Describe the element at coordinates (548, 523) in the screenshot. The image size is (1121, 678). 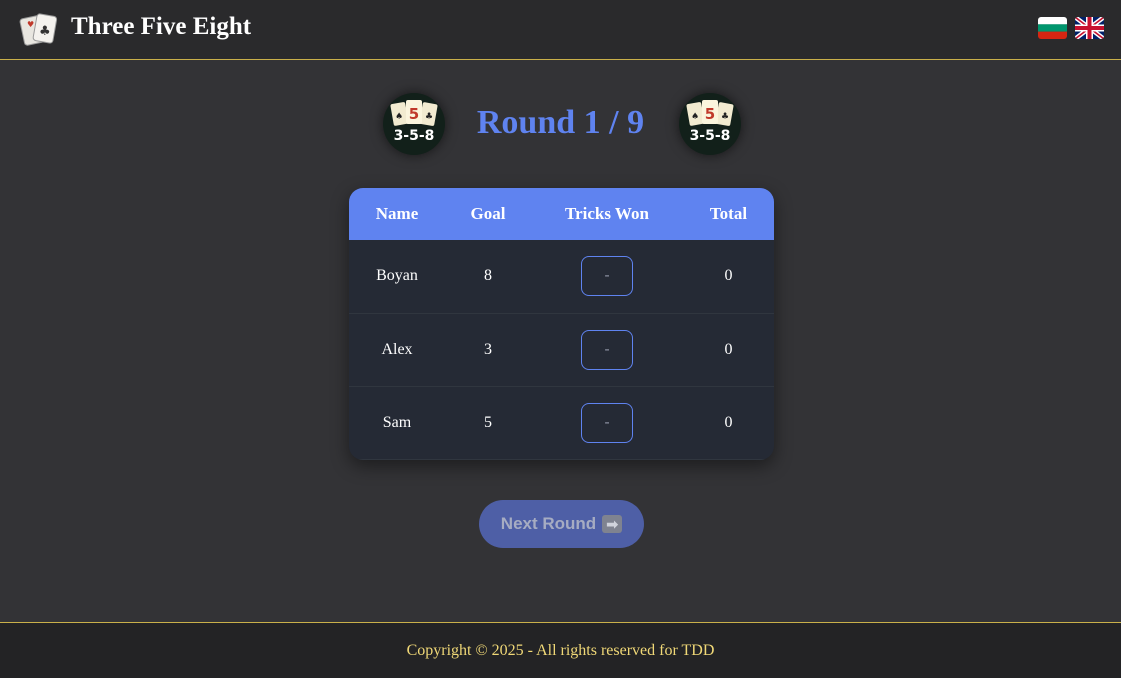
I see `next-round-label: Next Round` at that location.